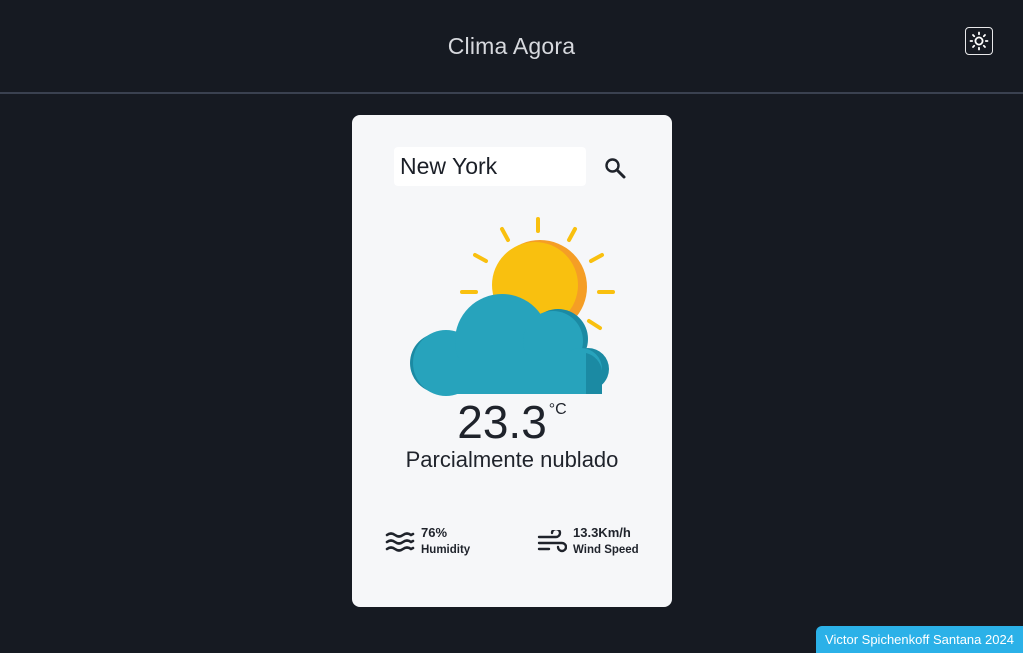 This screenshot has height=653, width=1023. Describe the element at coordinates (552, 541) in the screenshot. I see `wind-icon` at that location.